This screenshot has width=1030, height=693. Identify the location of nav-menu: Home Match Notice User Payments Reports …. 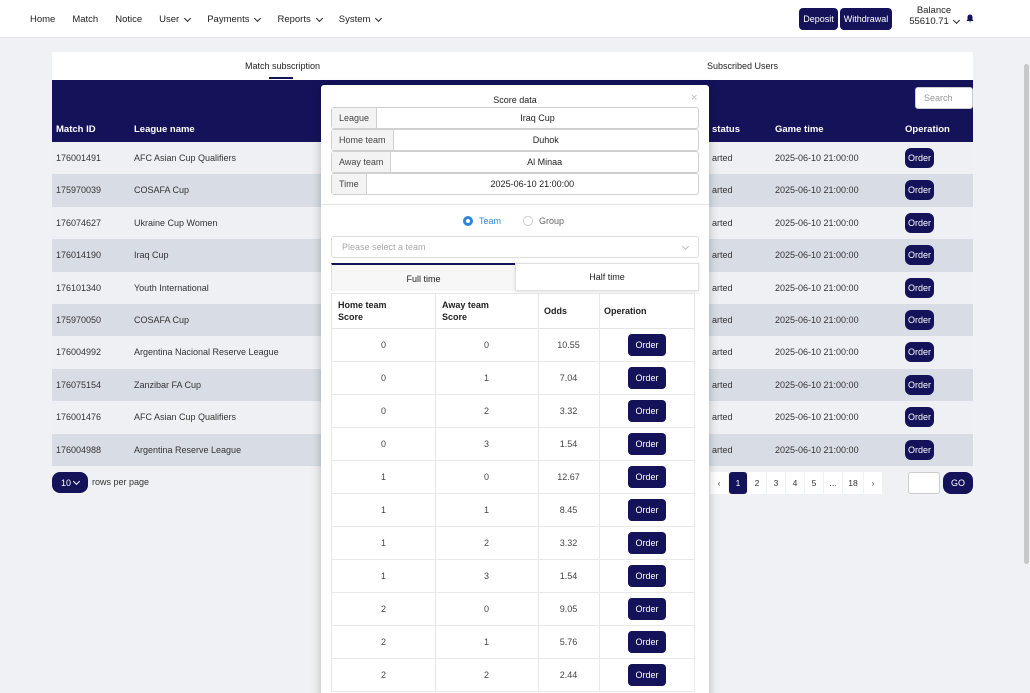
(214, 19).